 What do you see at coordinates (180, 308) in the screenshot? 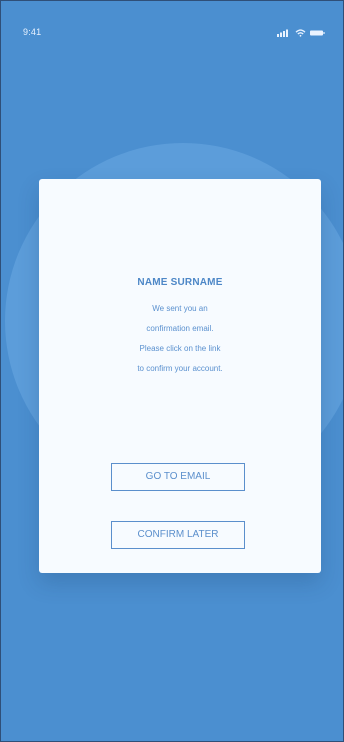
I see `message-line: We sent you an` at bounding box center [180, 308].